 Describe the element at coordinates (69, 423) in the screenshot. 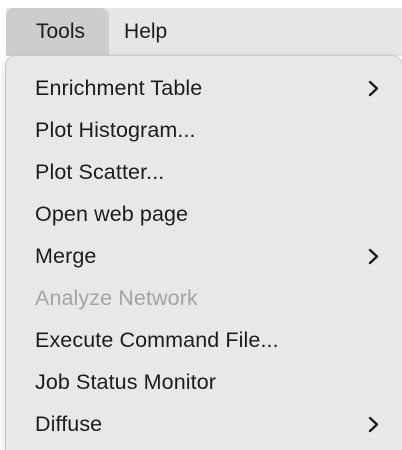

I see `menu-item-label: Diffuse` at that location.